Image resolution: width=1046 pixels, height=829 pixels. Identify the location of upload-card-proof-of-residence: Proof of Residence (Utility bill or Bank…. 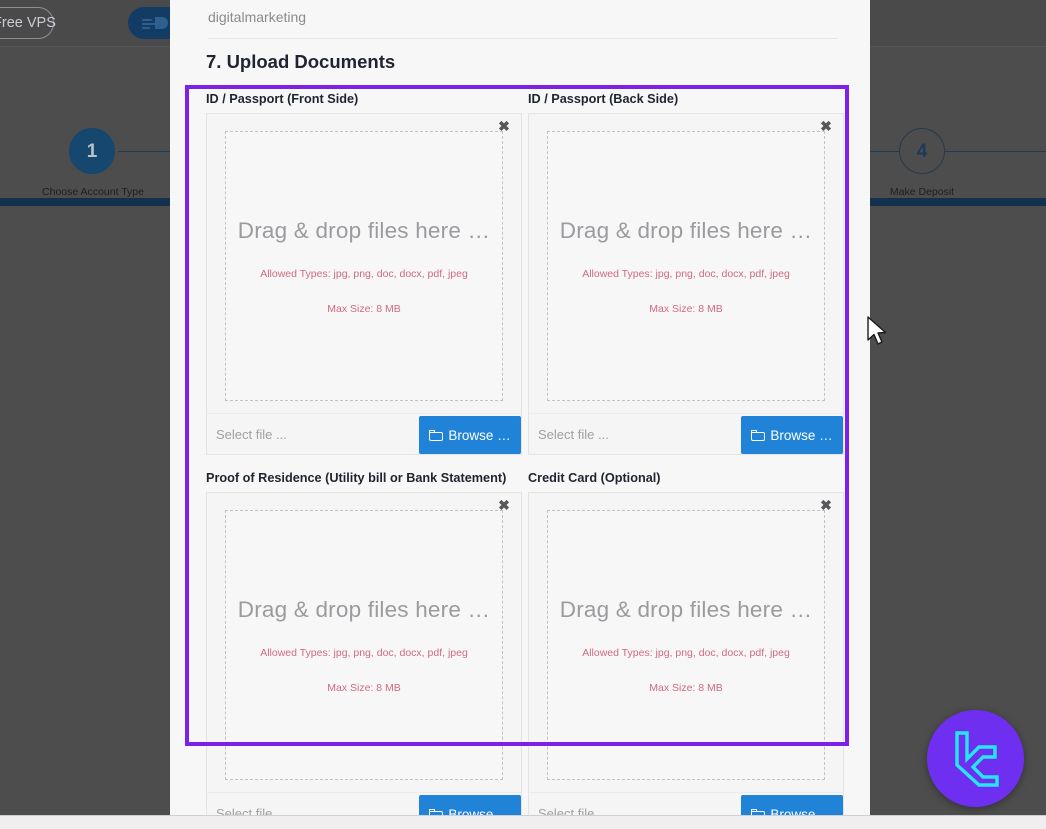
(364, 643).